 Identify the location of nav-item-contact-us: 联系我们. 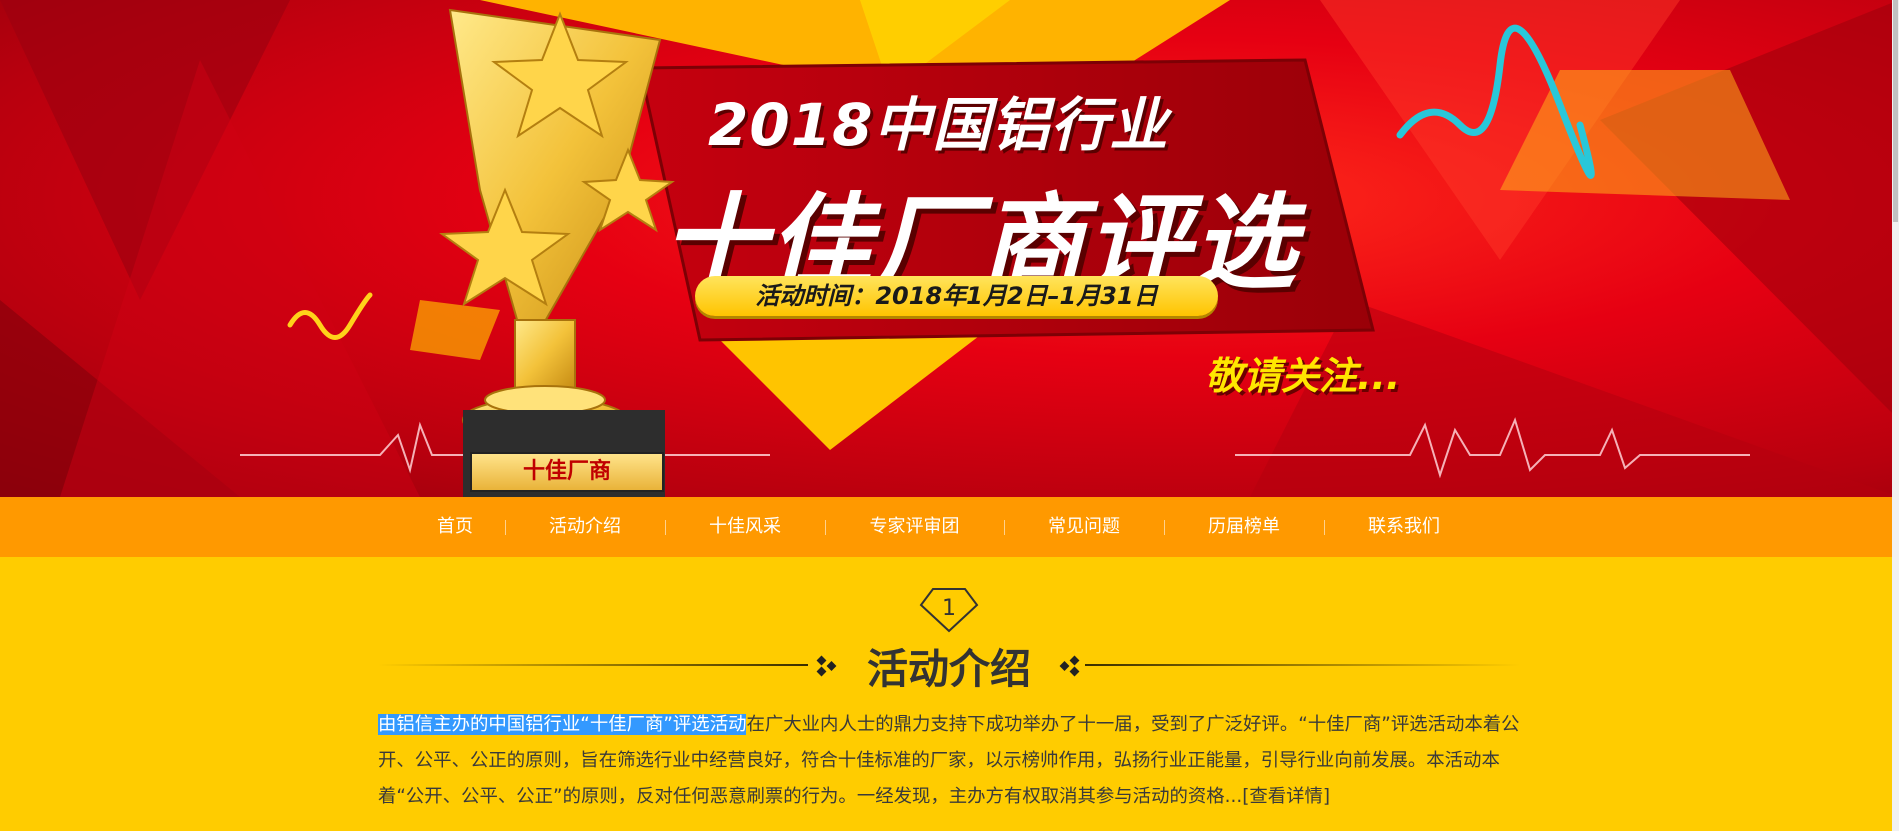
(1404, 527).